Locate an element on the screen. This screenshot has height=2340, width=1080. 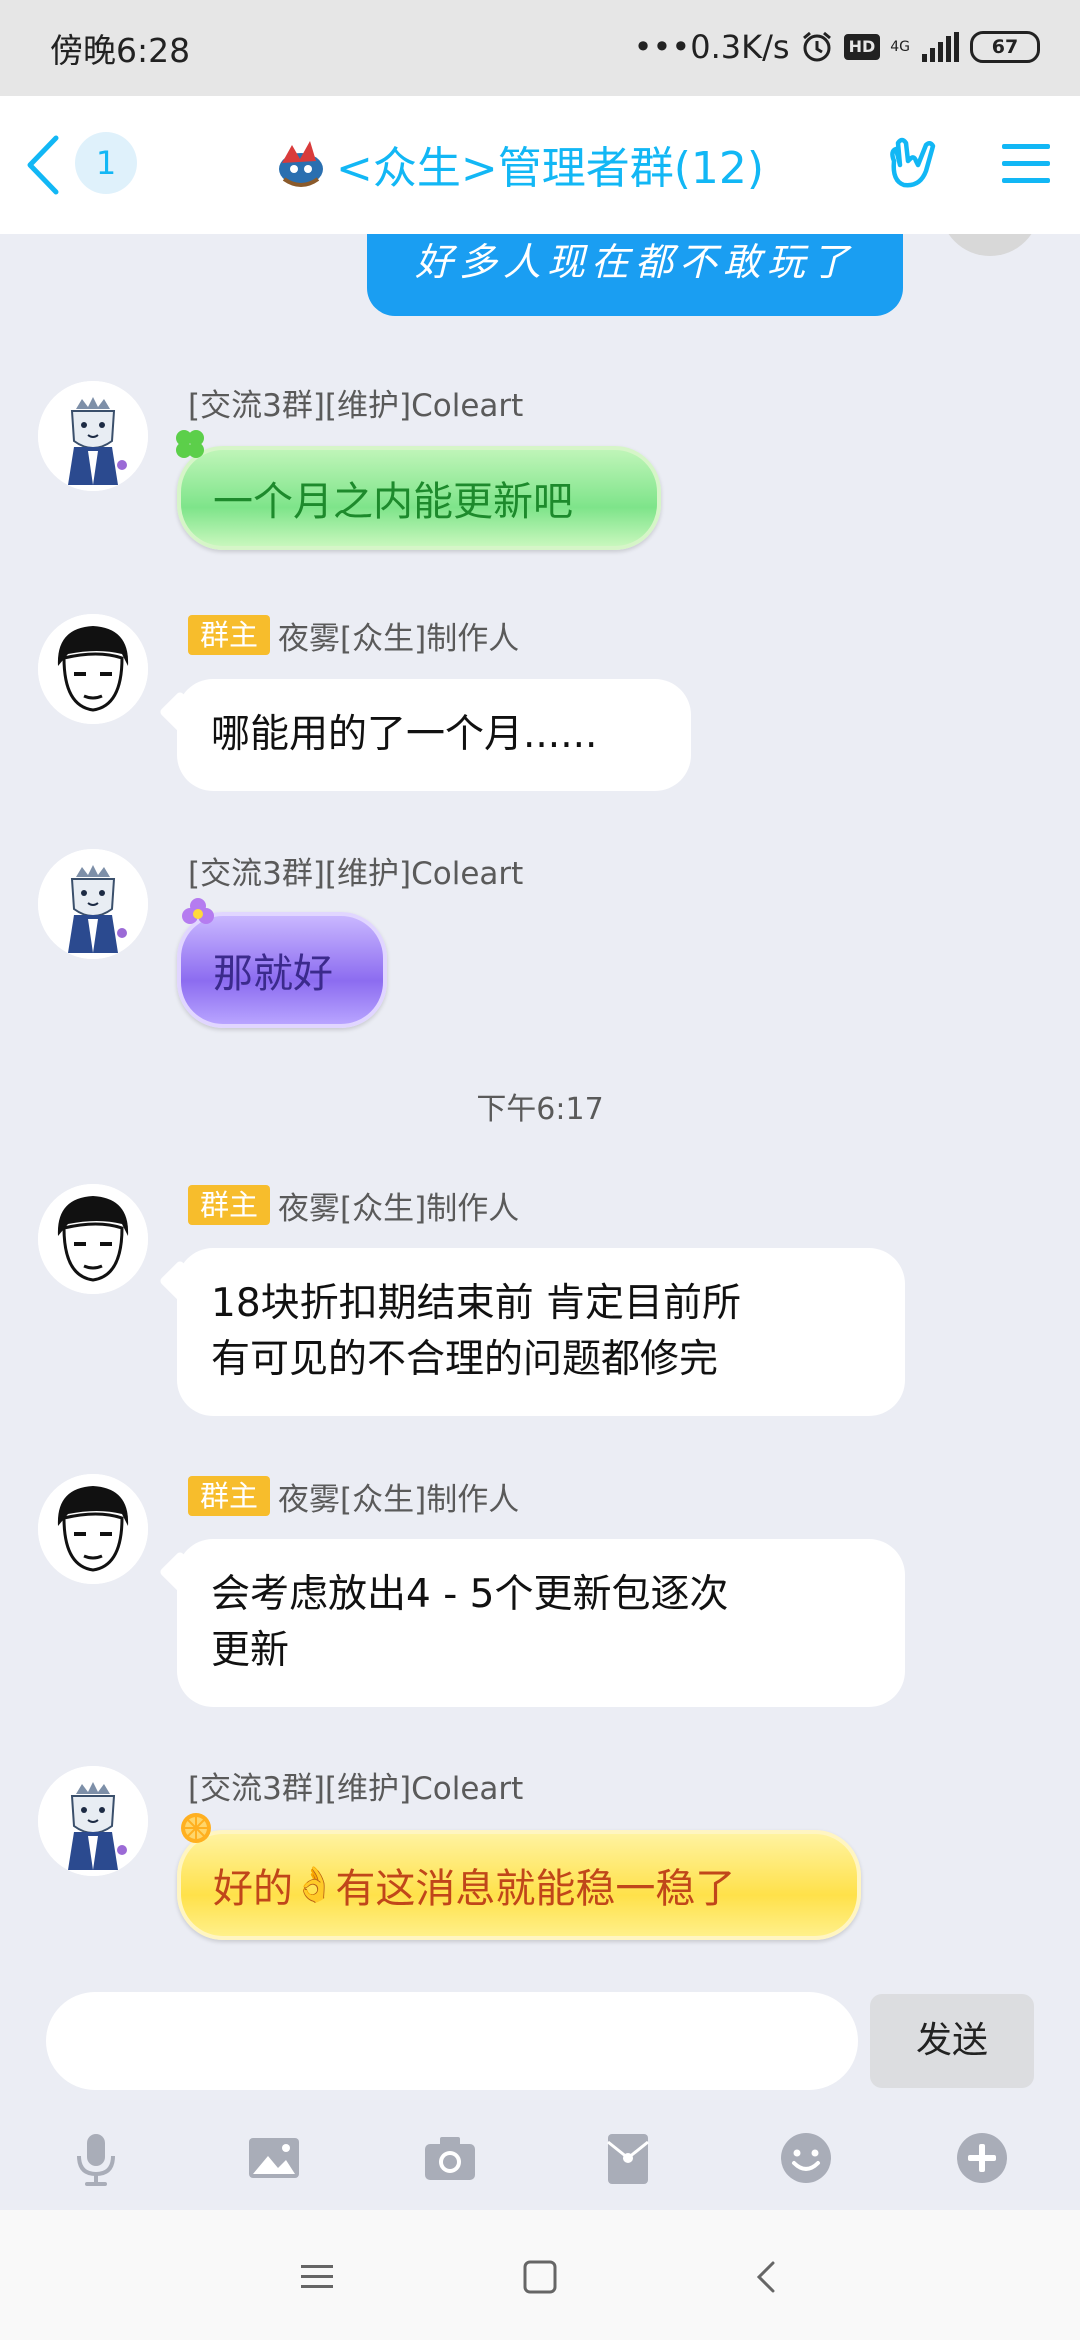
orange-slice-decoration-icon is located at coordinates (196, 1828).